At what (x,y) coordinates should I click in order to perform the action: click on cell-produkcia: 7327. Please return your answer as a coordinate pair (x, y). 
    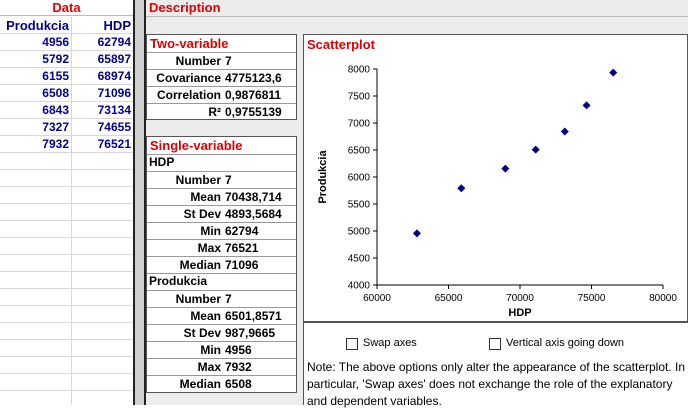
    Looking at the image, I should click on (34, 127).